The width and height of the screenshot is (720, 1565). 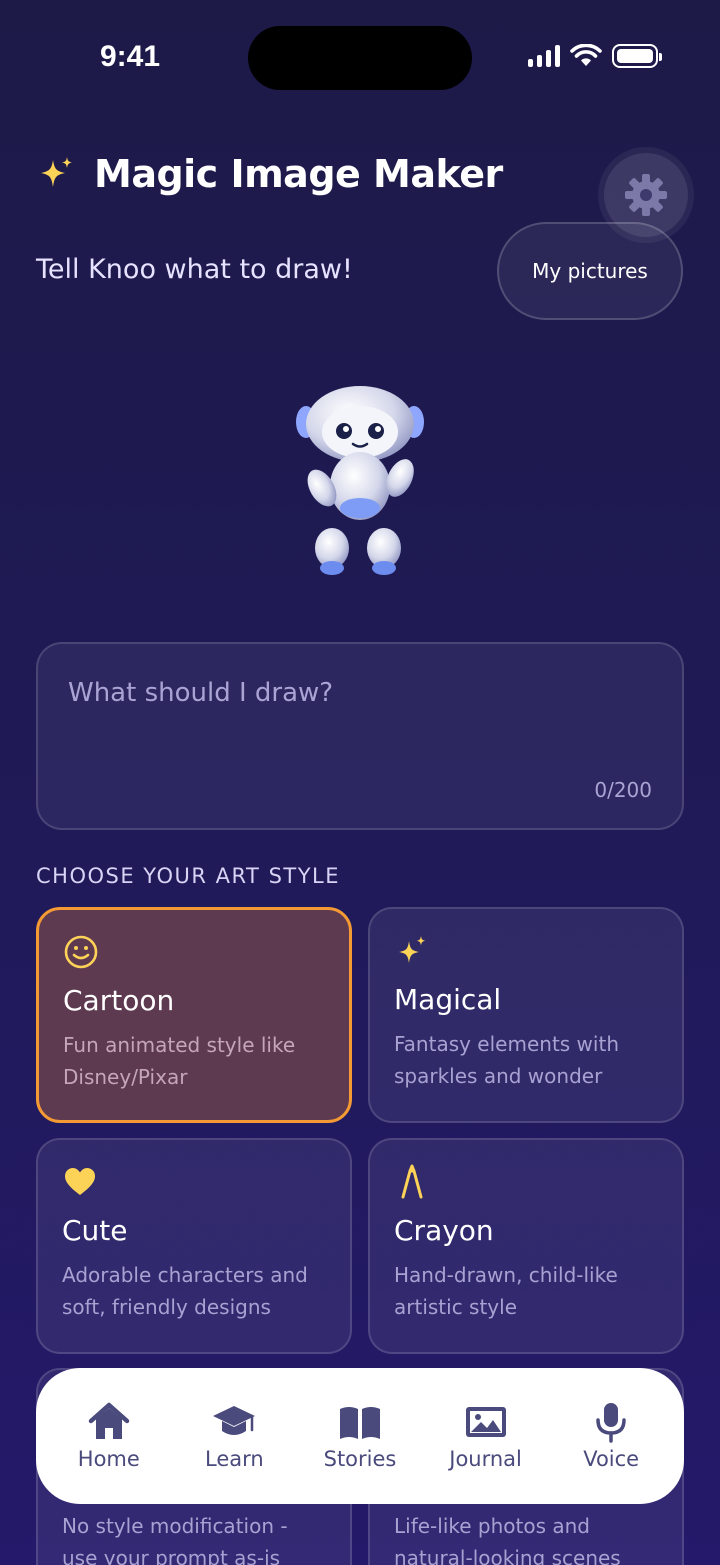 What do you see at coordinates (234, 1420) in the screenshot?
I see `graduation-cap-icon` at bounding box center [234, 1420].